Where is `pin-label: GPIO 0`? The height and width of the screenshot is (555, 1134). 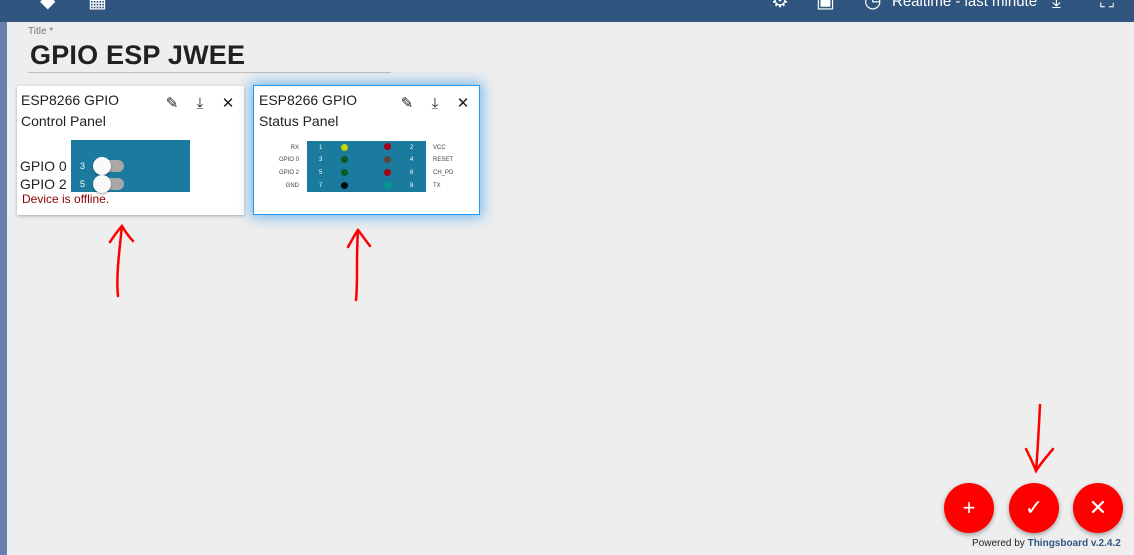 pin-label: GPIO 0 is located at coordinates (288, 160).